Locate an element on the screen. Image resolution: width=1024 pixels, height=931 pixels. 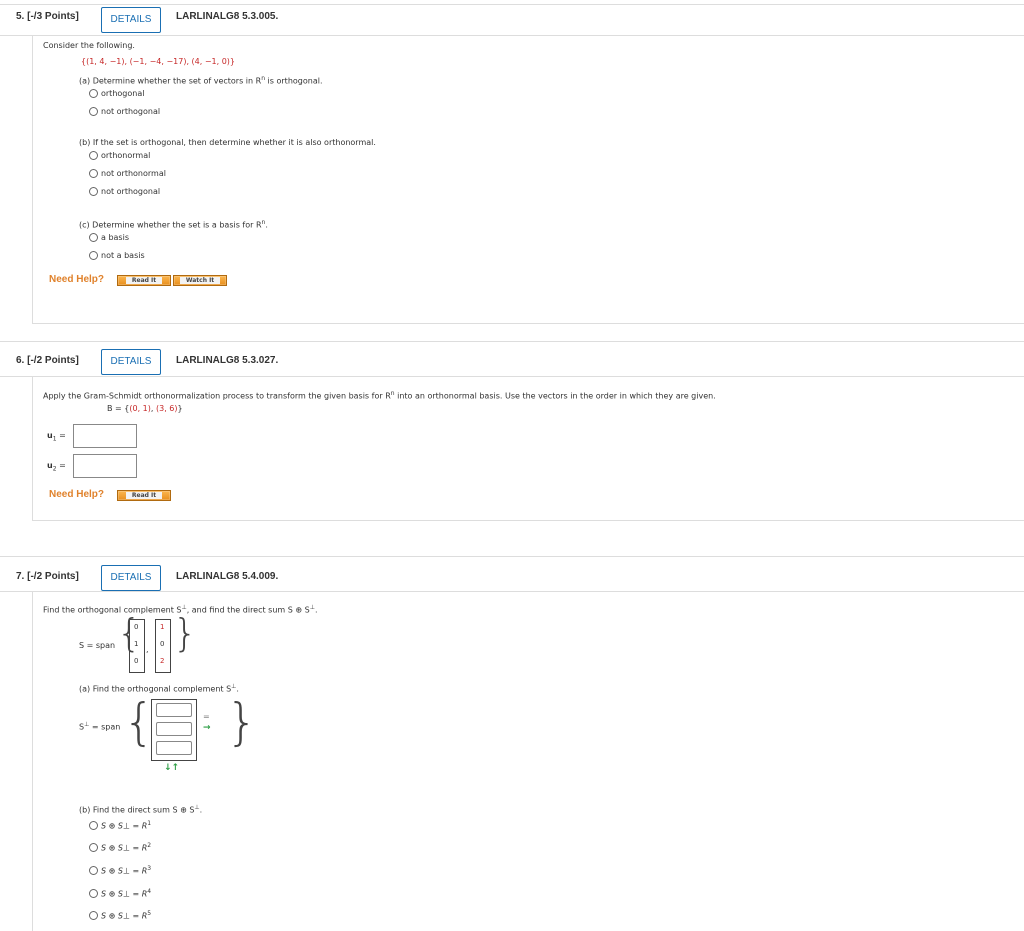
add-column-arrow-icon: → is located at coordinates (207, 728).